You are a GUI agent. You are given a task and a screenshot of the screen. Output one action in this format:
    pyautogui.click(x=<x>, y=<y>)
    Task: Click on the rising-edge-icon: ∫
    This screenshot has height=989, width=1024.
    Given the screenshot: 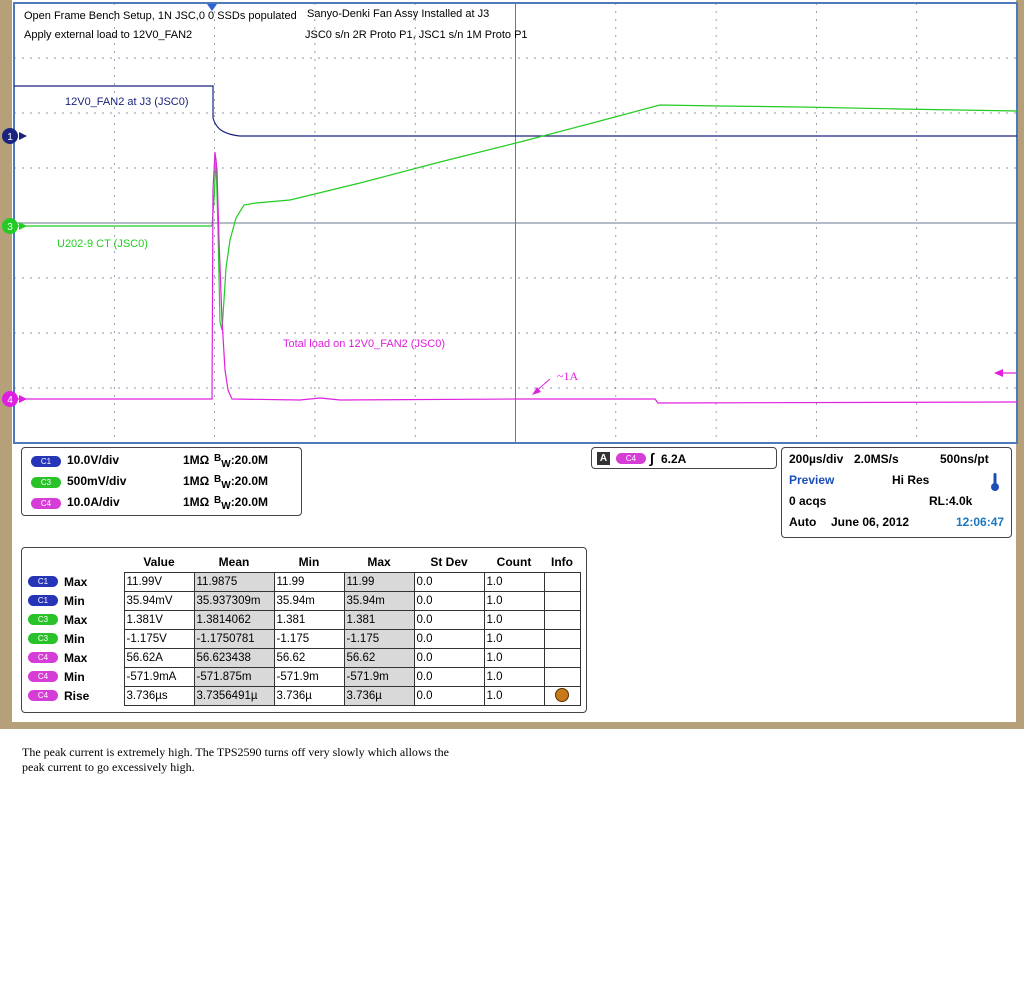 What is the action you would take?
    pyautogui.click(x=652, y=458)
    